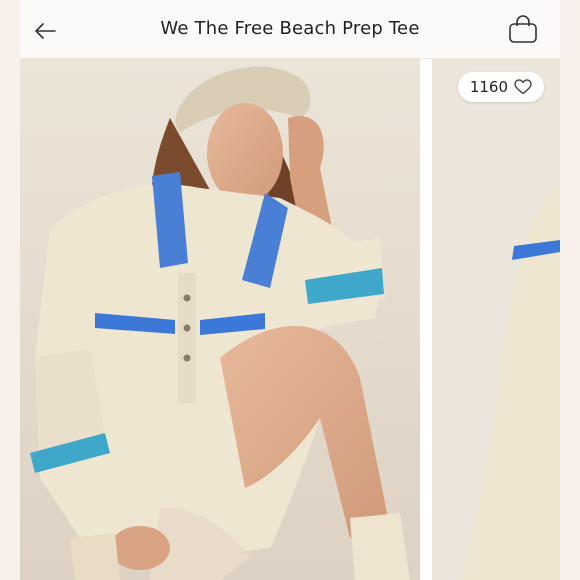 Image resolution: width=580 pixels, height=580 pixels. What do you see at coordinates (488, 87) in the screenshot?
I see `like-count: 1160` at bounding box center [488, 87].